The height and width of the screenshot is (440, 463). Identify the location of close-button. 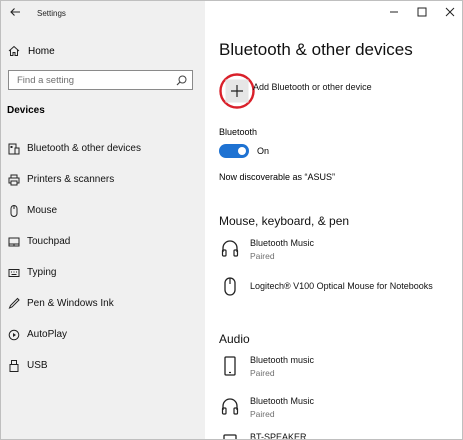
(449, 12).